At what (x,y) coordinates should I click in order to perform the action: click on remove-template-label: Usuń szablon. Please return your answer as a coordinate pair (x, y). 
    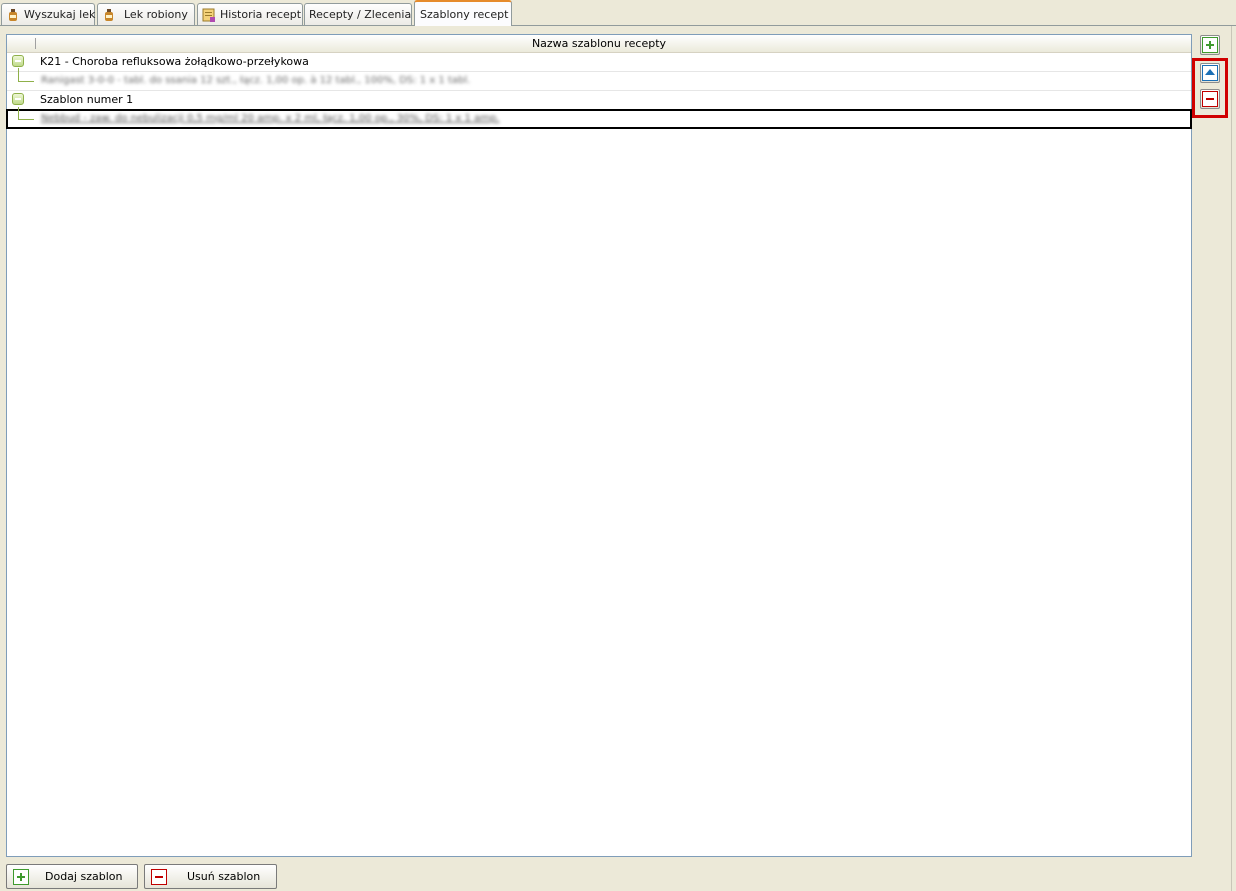
    Looking at the image, I should click on (224, 876).